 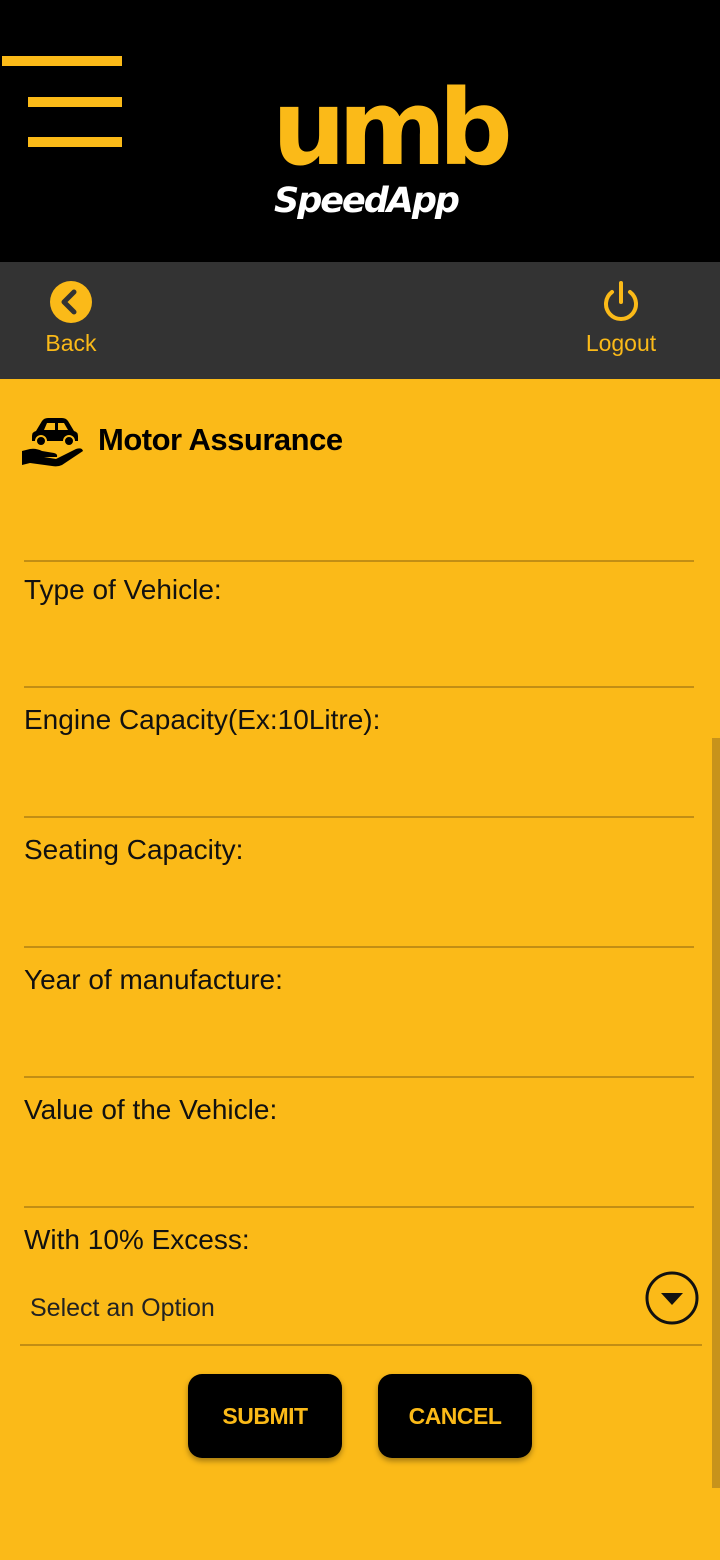 I want to click on engine-capacity-input, so click(x=359, y=797).